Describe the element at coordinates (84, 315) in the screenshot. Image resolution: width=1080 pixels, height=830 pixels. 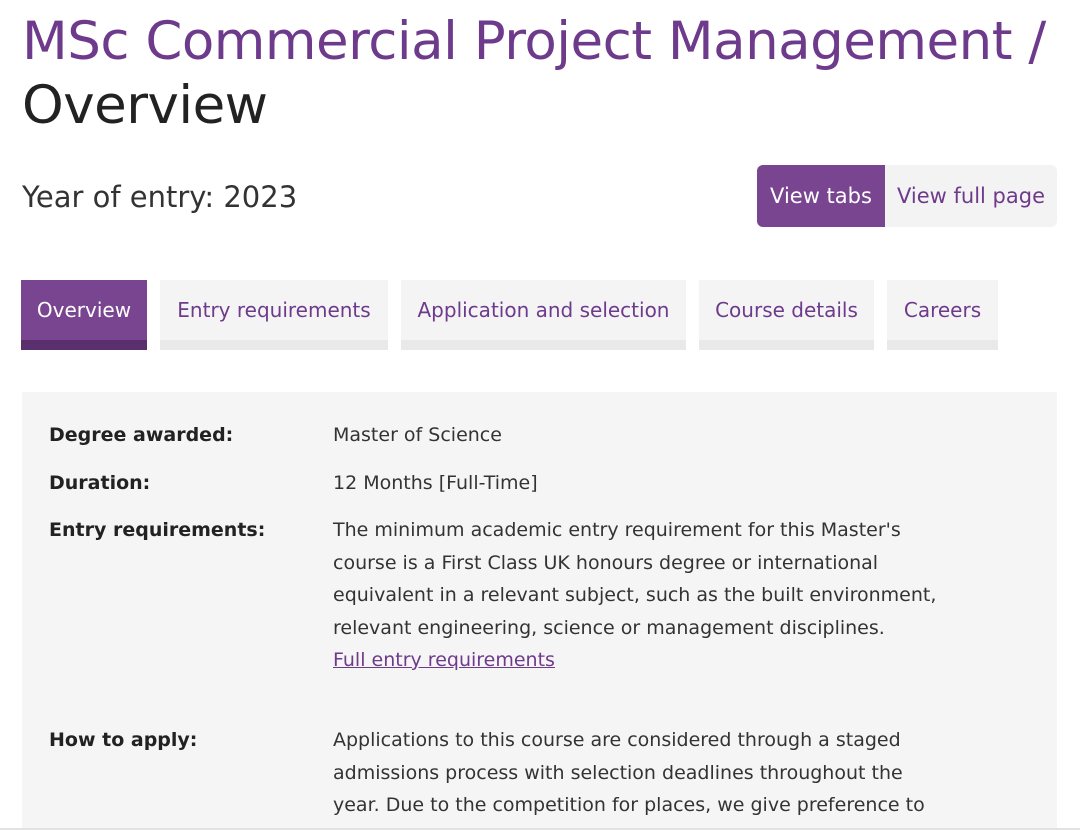
I see `tab-overview: Overview` at that location.